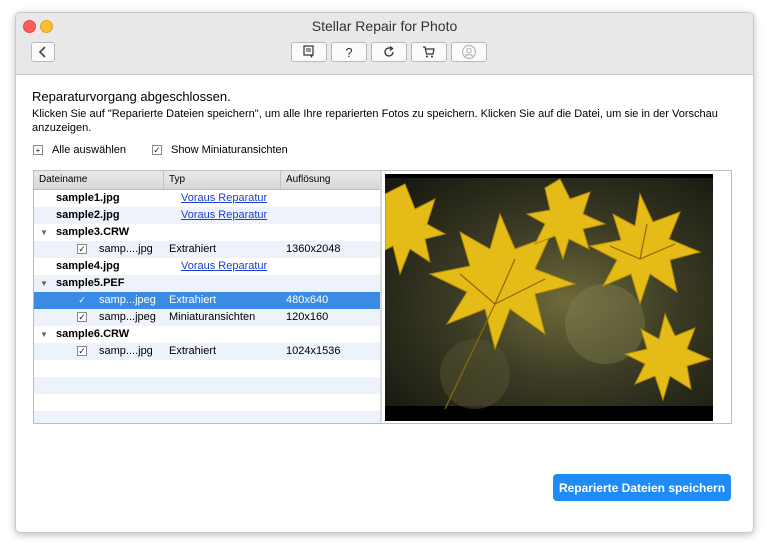 The height and width of the screenshot is (550, 768). I want to click on file-resolution: 120x160, so click(307, 317).